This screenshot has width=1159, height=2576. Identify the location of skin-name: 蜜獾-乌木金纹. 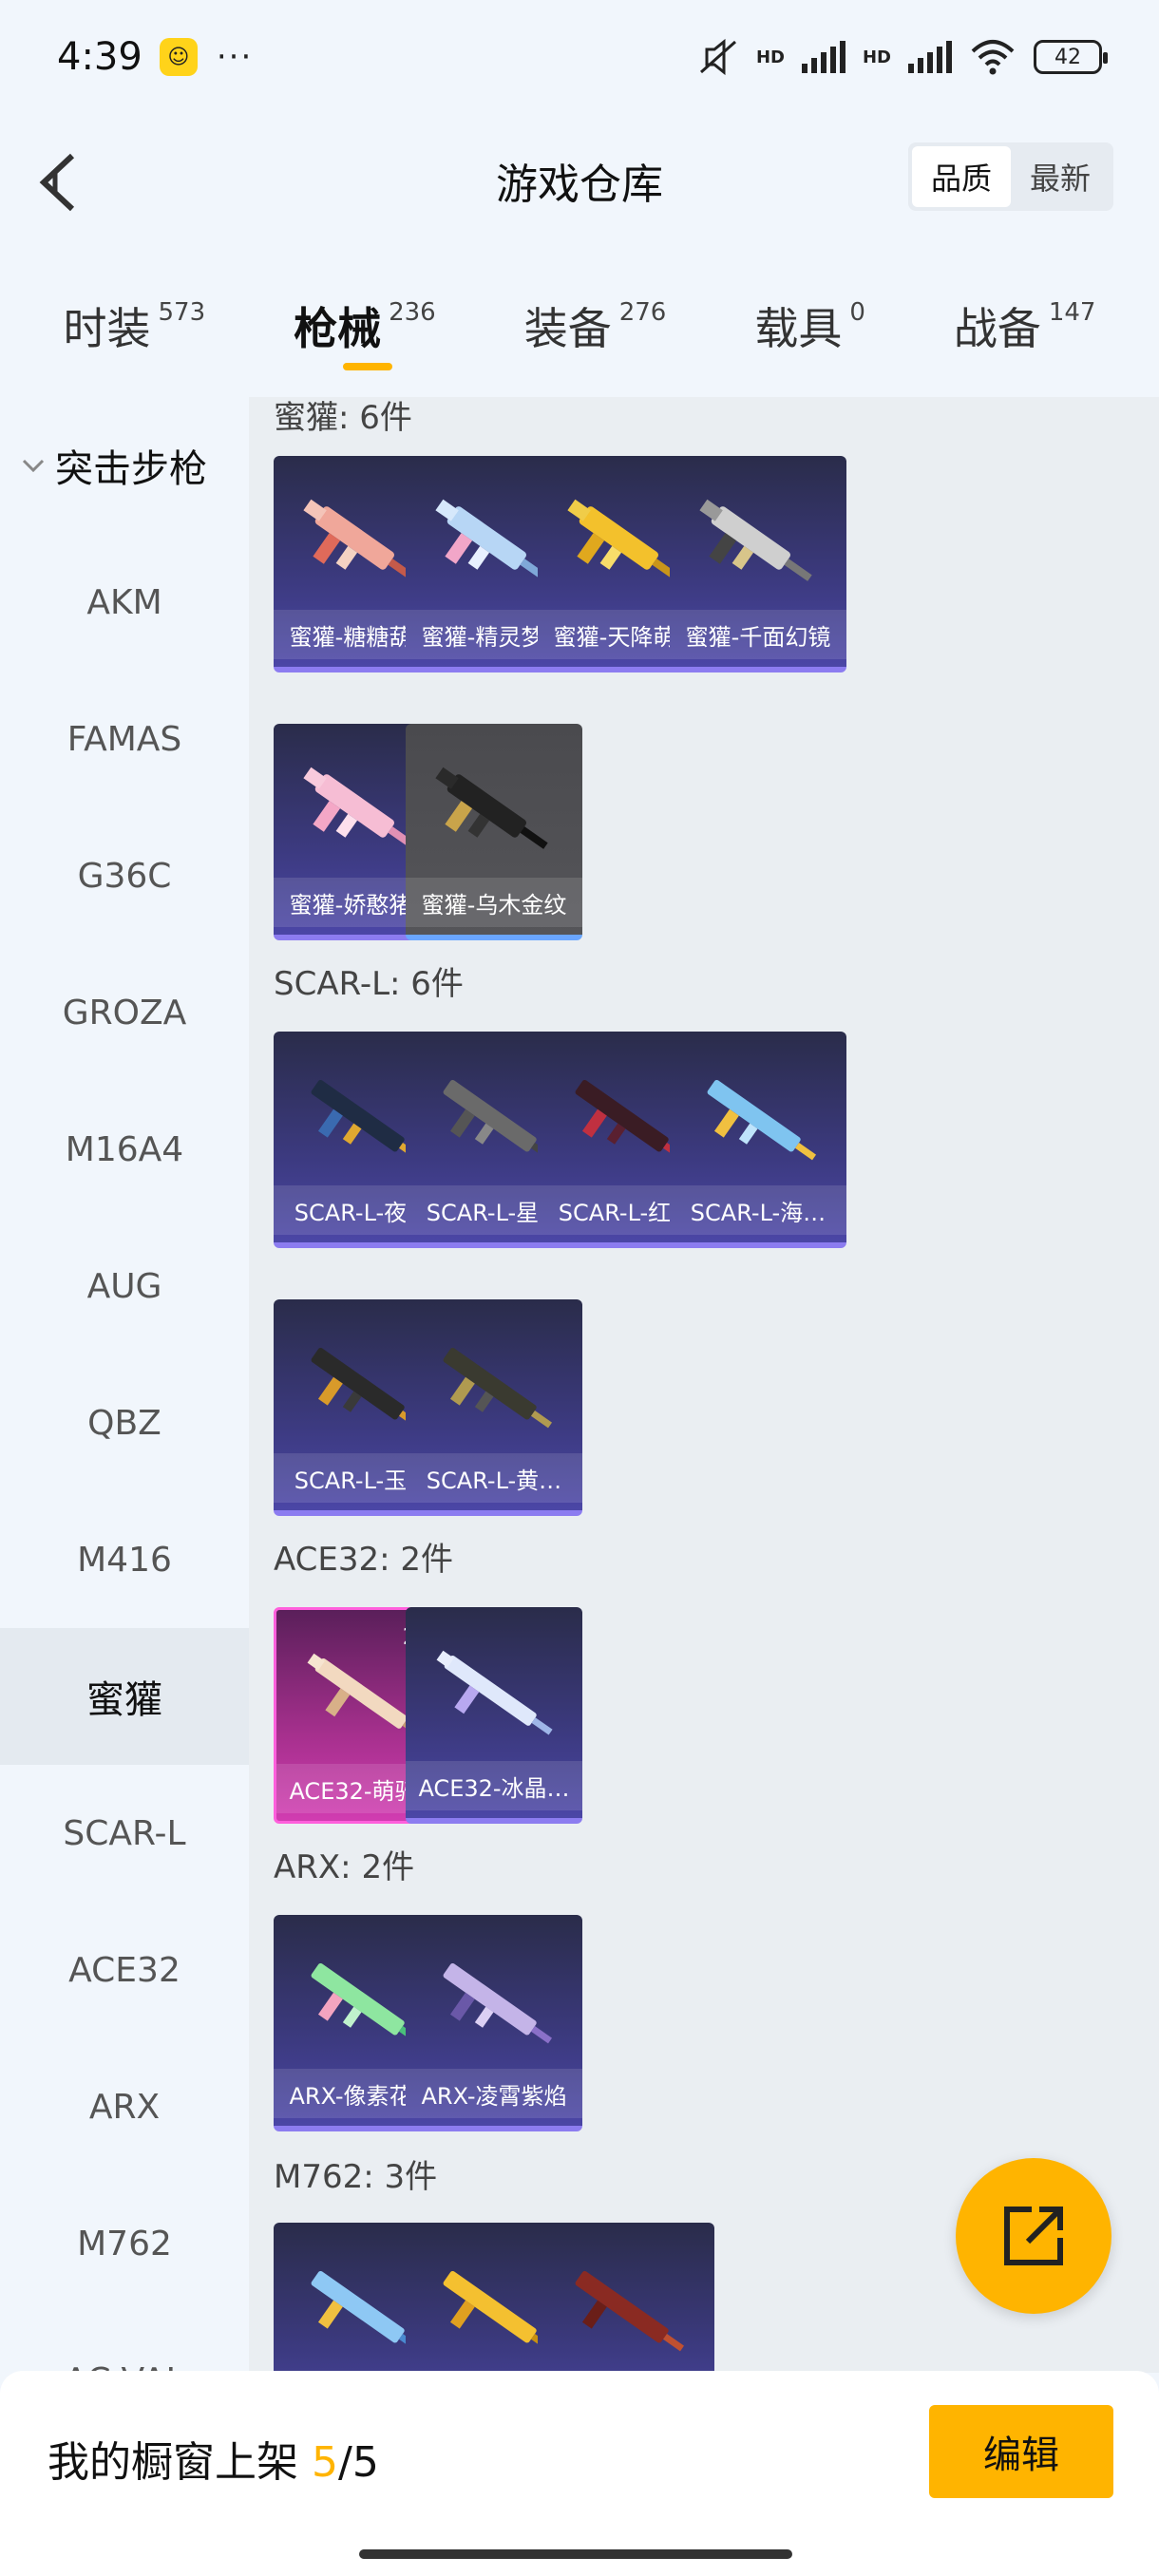
(494, 902).